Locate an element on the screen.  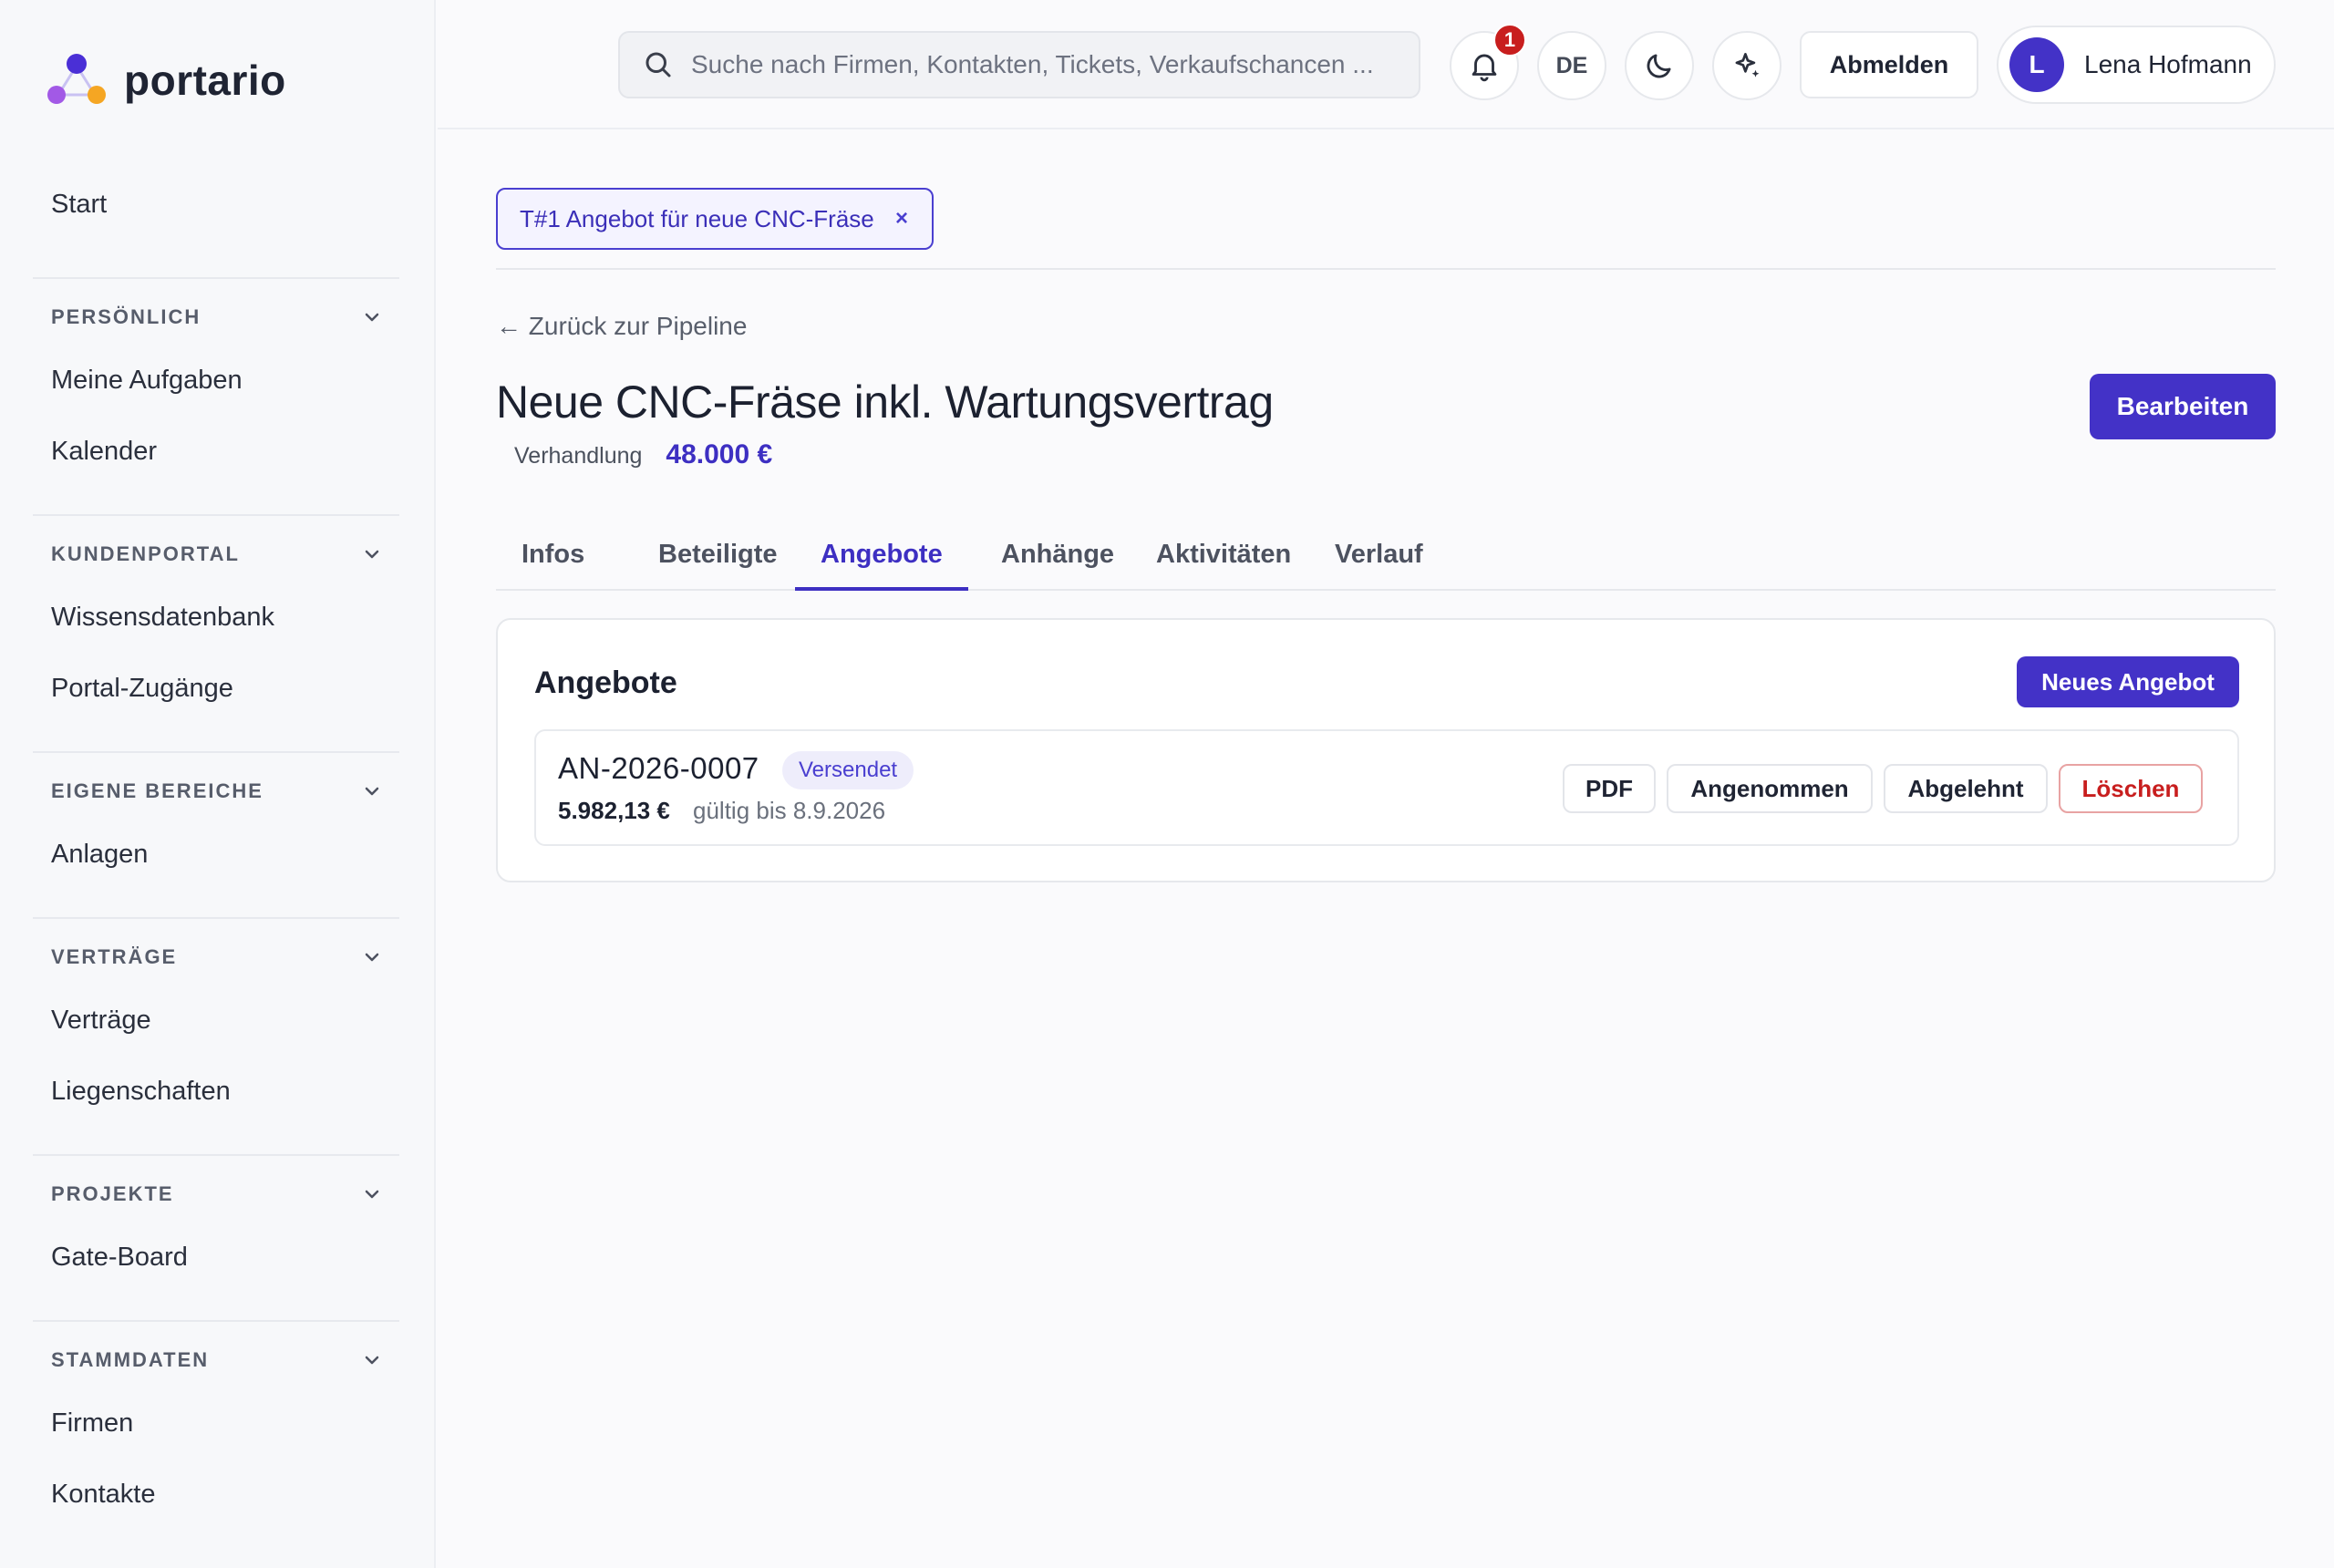
offer-price: 5.982,13 € is located at coordinates (614, 810).